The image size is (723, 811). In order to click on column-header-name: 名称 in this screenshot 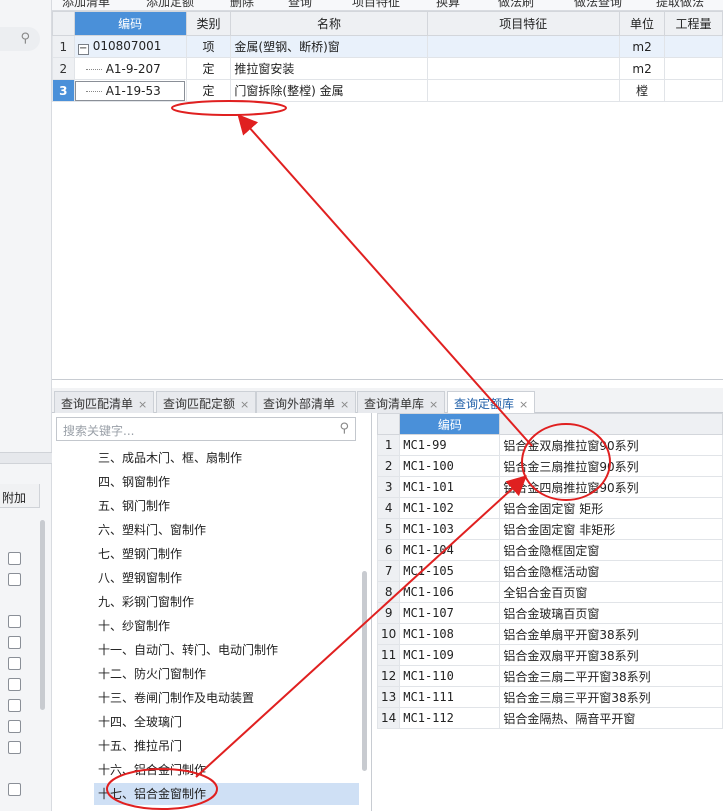, I will do `click(329, 23)`.